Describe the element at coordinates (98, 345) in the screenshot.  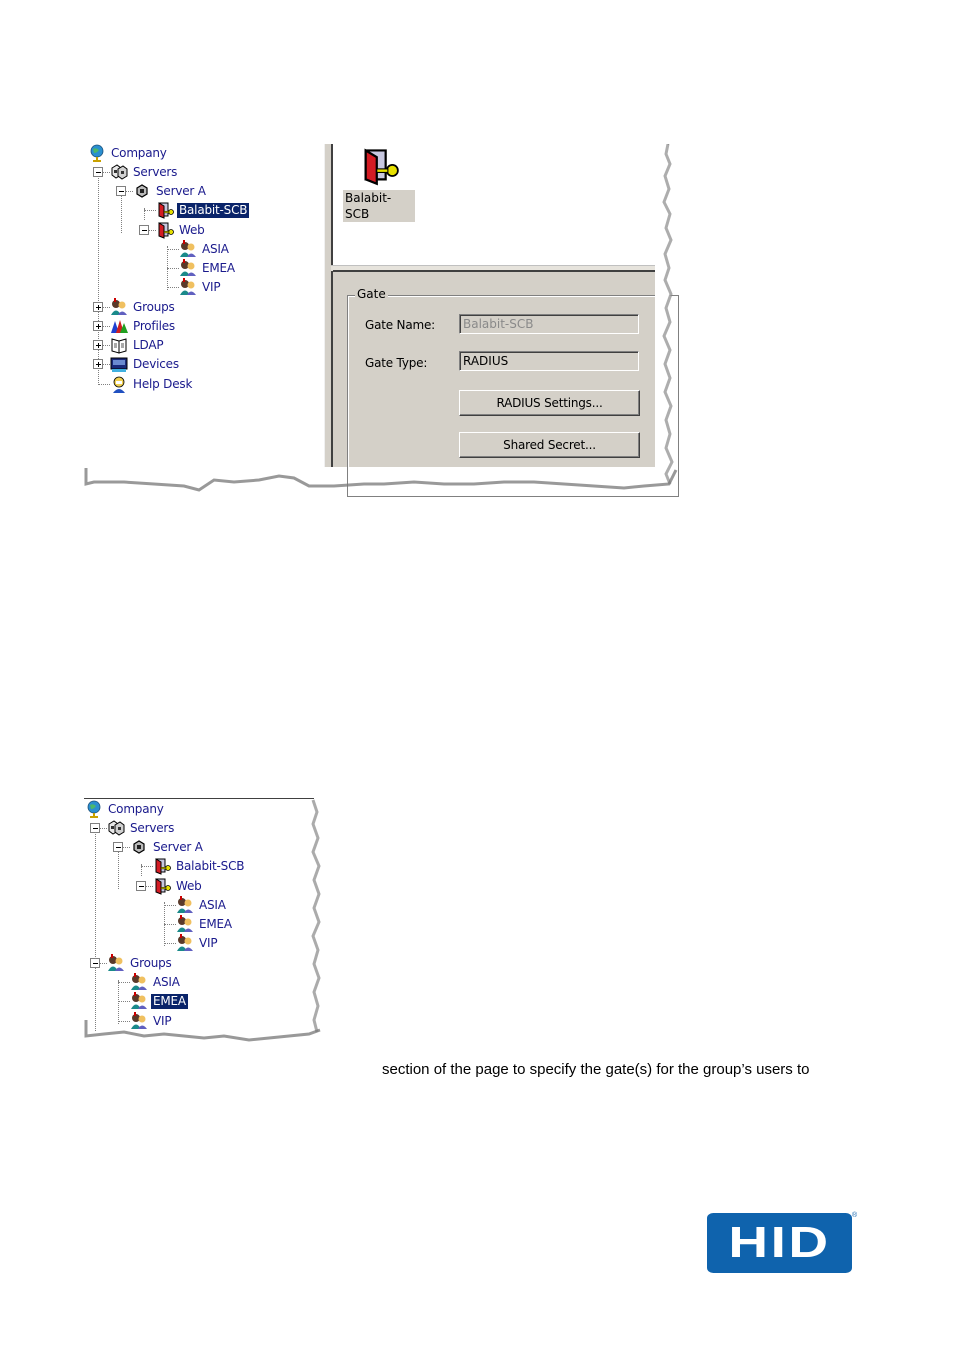
I see `expand-ldap-toggle` at that location.